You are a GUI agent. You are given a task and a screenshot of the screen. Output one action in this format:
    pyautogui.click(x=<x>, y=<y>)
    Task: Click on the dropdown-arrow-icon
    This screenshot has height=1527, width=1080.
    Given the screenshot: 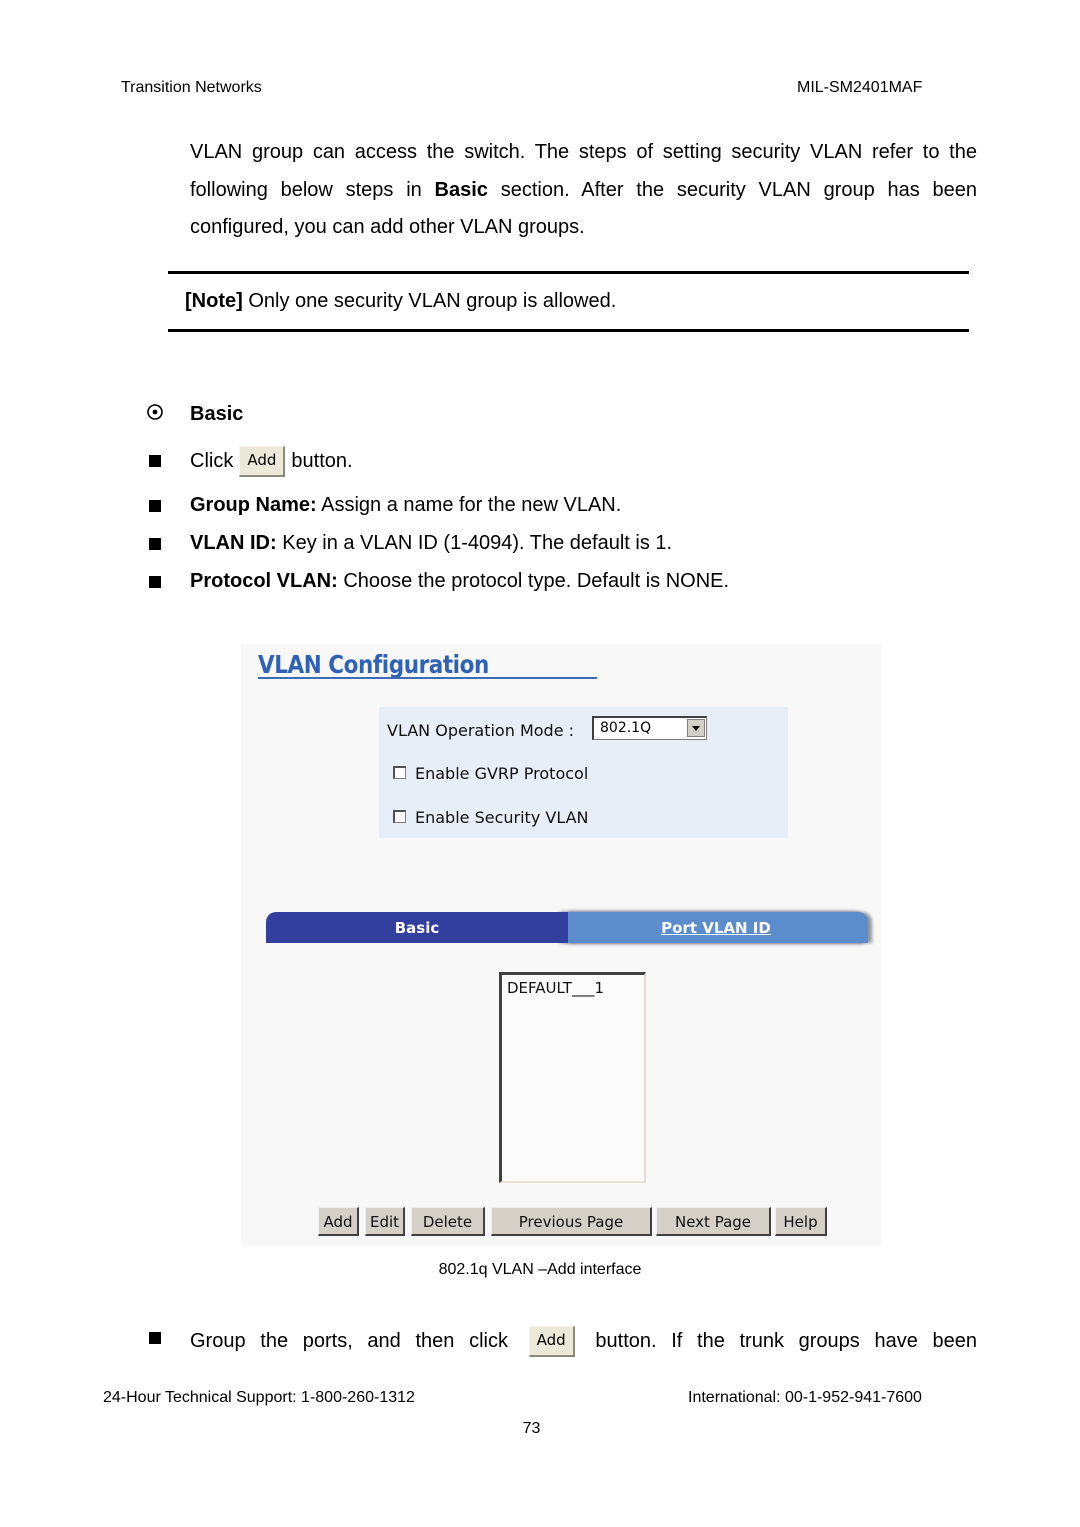 What is the action you would take?
    pyautogui.click(x=696, y=728)
    